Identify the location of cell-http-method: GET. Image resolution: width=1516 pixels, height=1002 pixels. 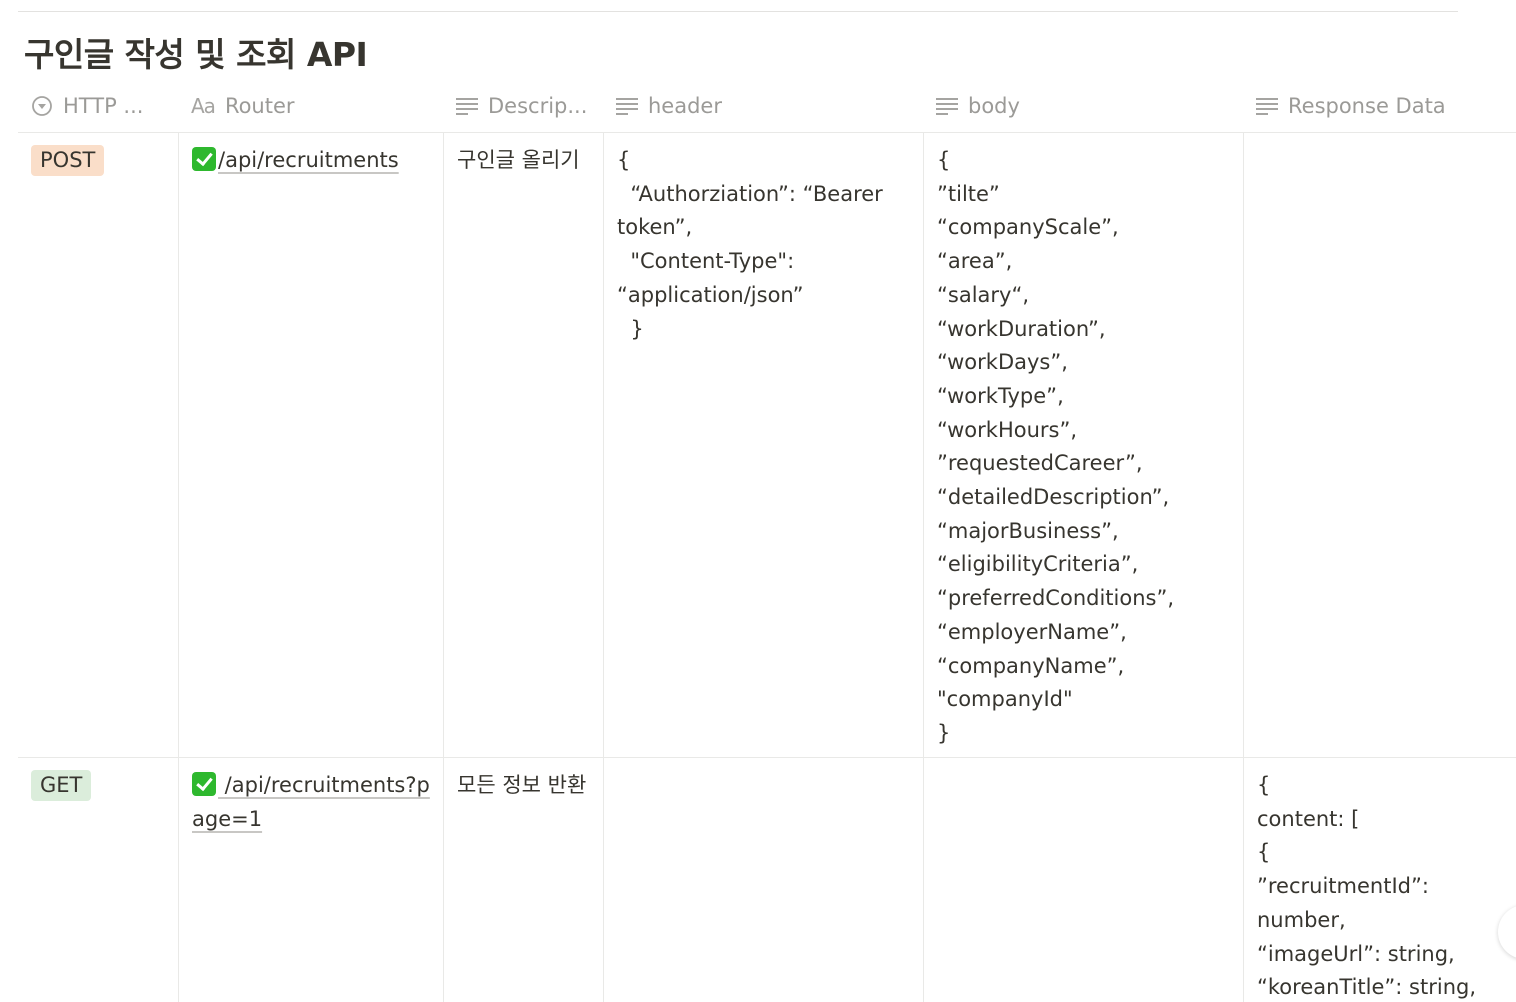
(98, 879).